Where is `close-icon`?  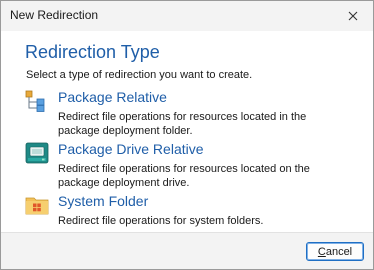
close-icon is located at coordinates (353, 16).